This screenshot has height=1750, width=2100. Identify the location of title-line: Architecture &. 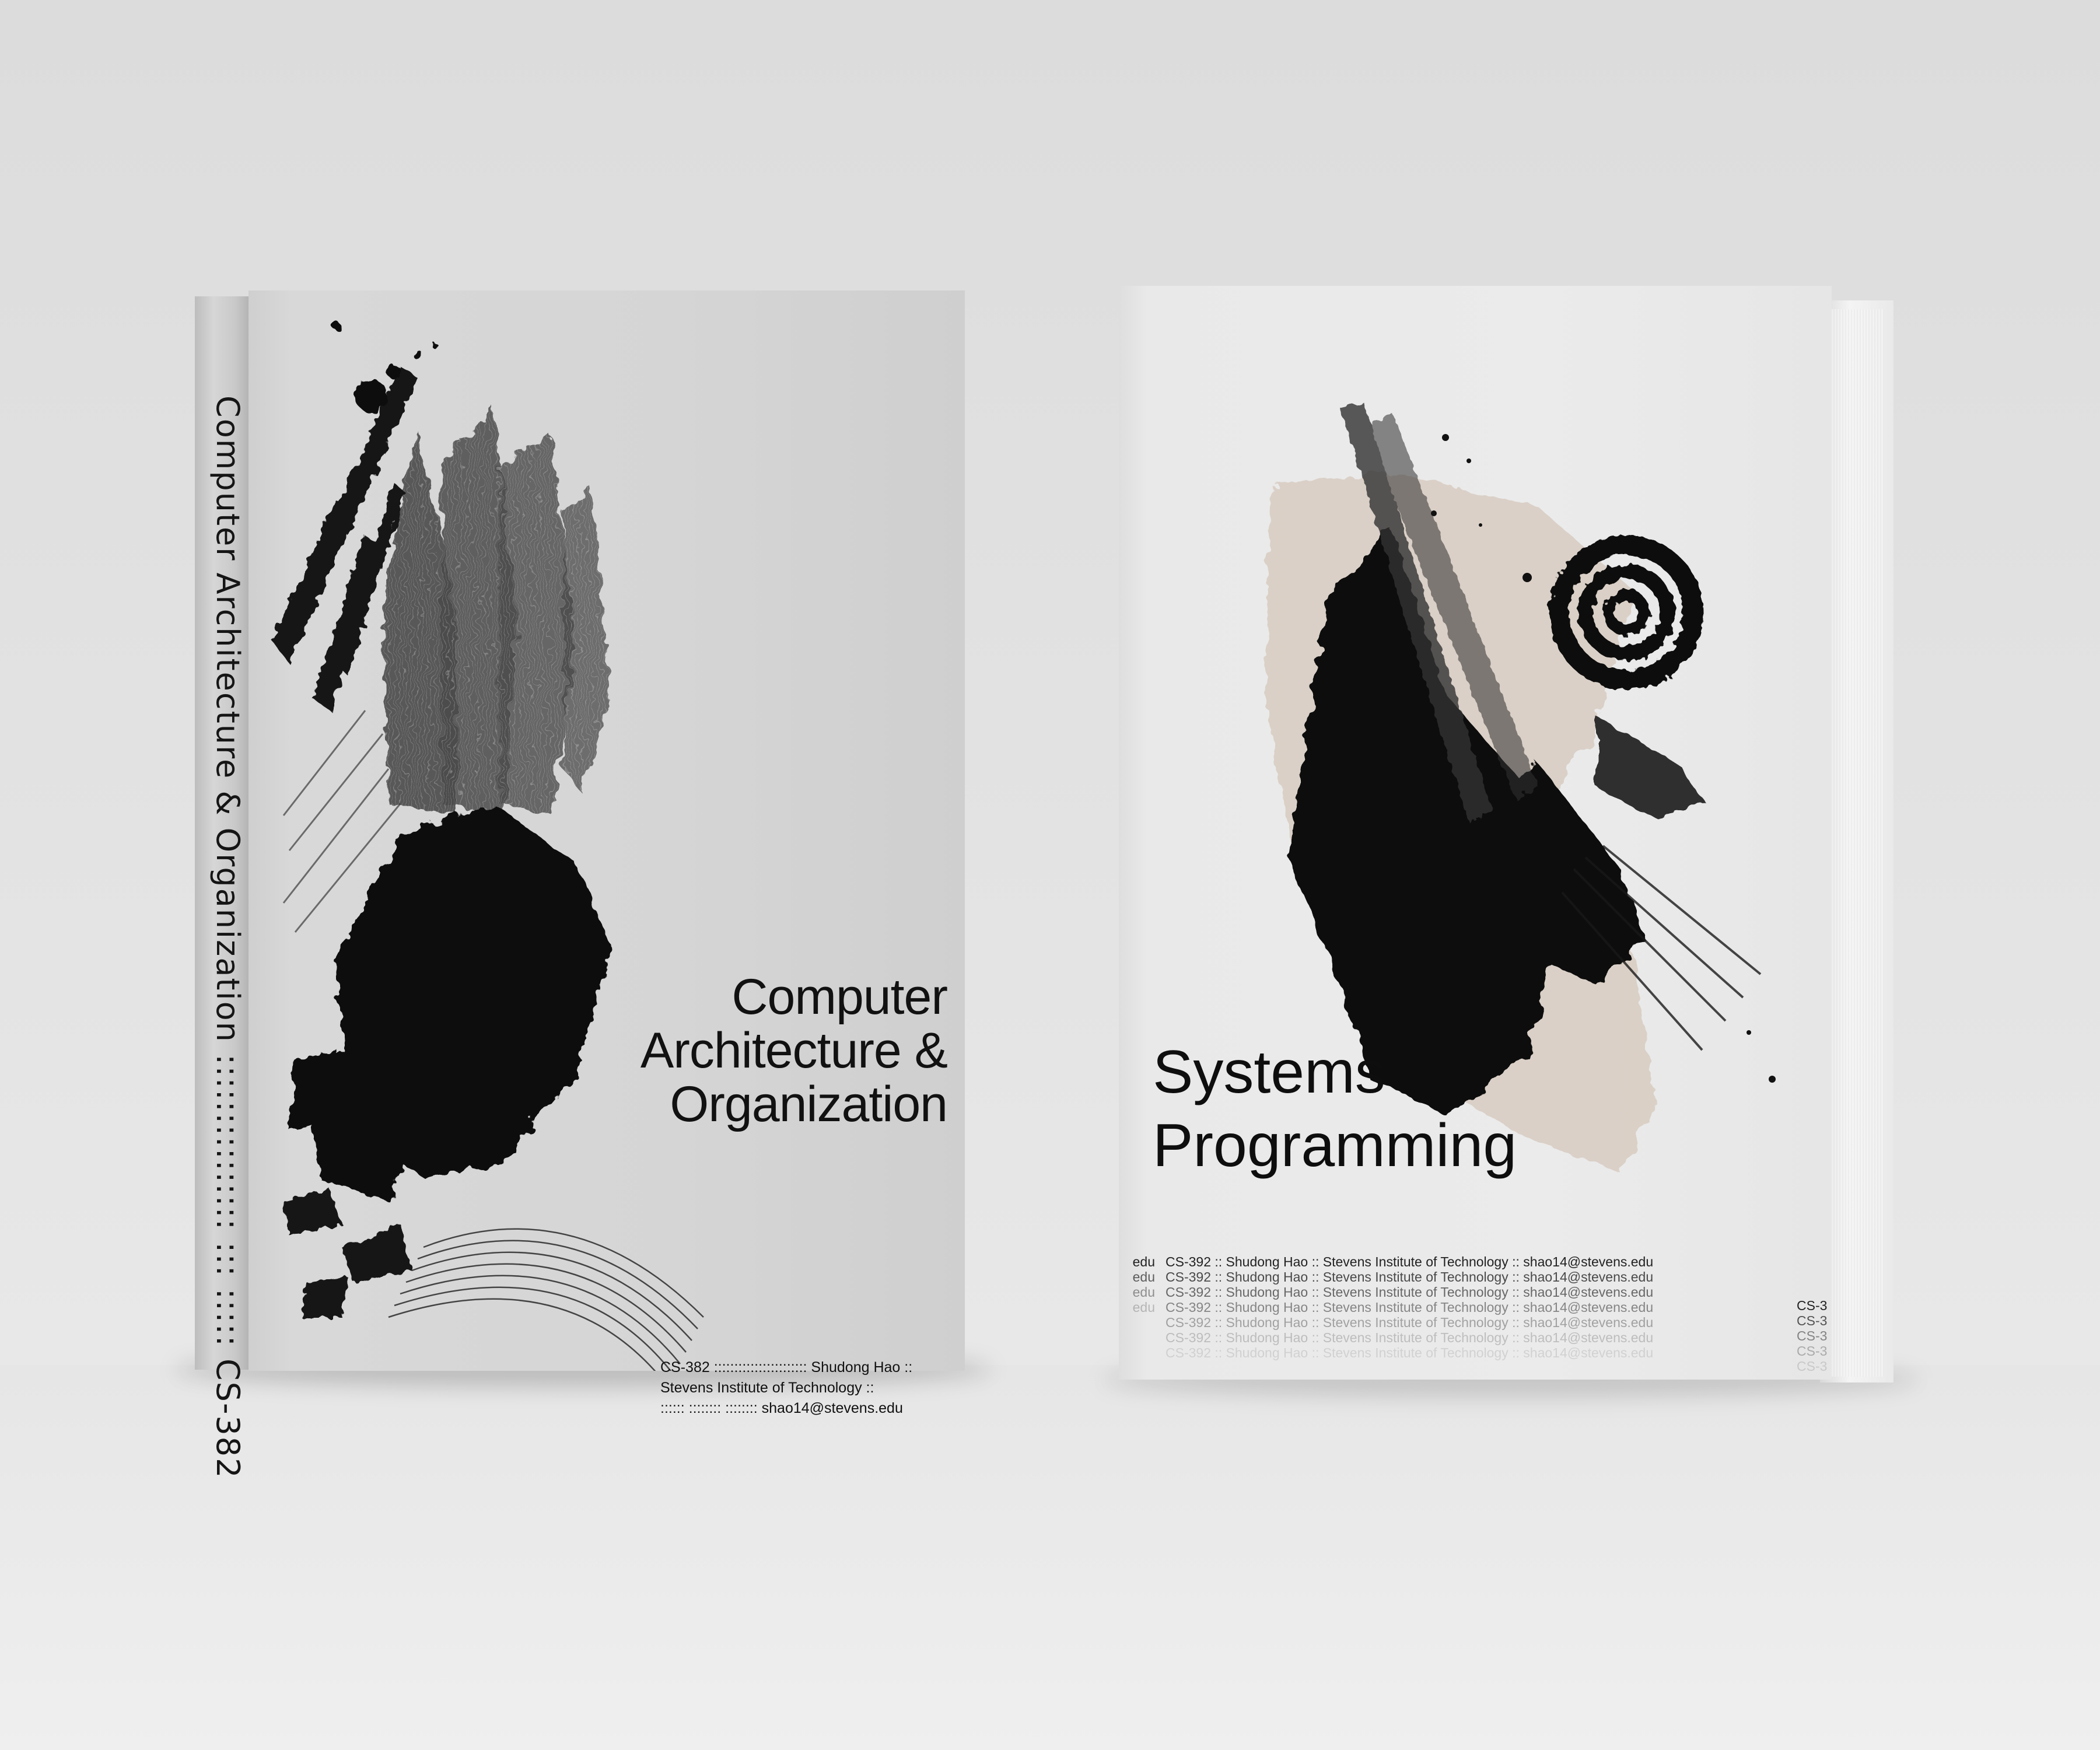
(794, 1051).